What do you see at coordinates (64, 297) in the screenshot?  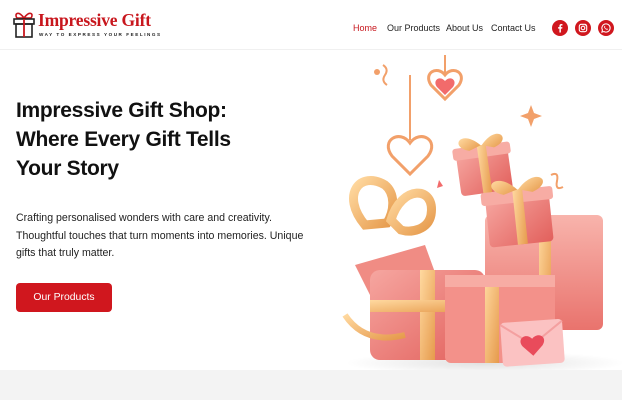 I see `our-products-button: Our Products` at bounding box center [64, 297].